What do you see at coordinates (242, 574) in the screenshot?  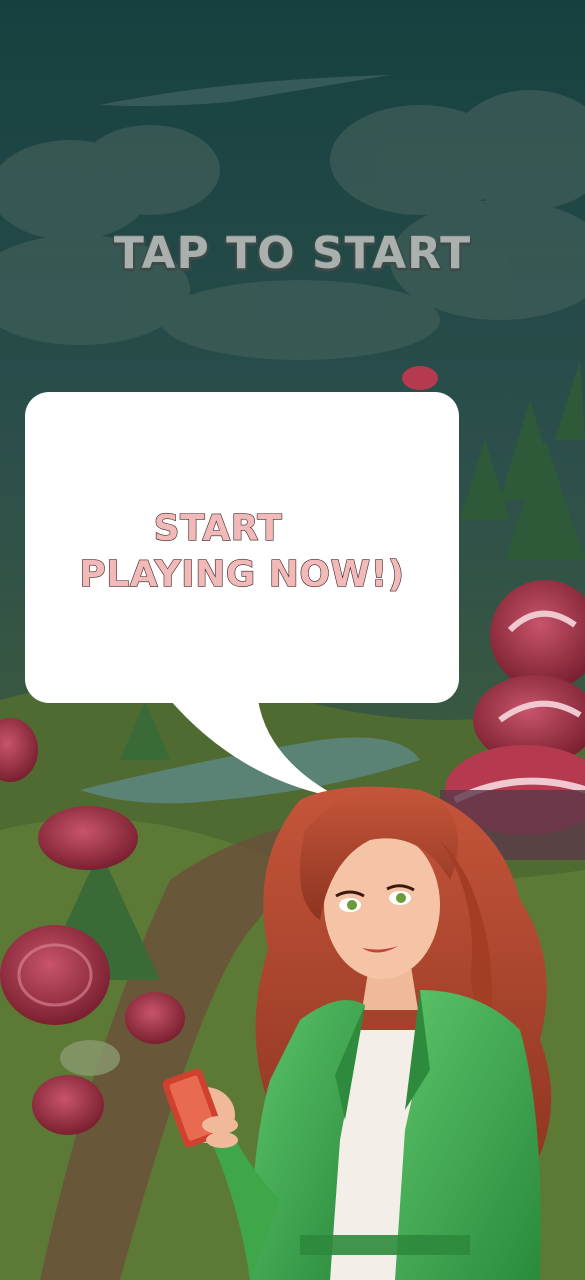 I see `speech-line-2: PLAYING NOW!)` at bounding box center [242, 574].